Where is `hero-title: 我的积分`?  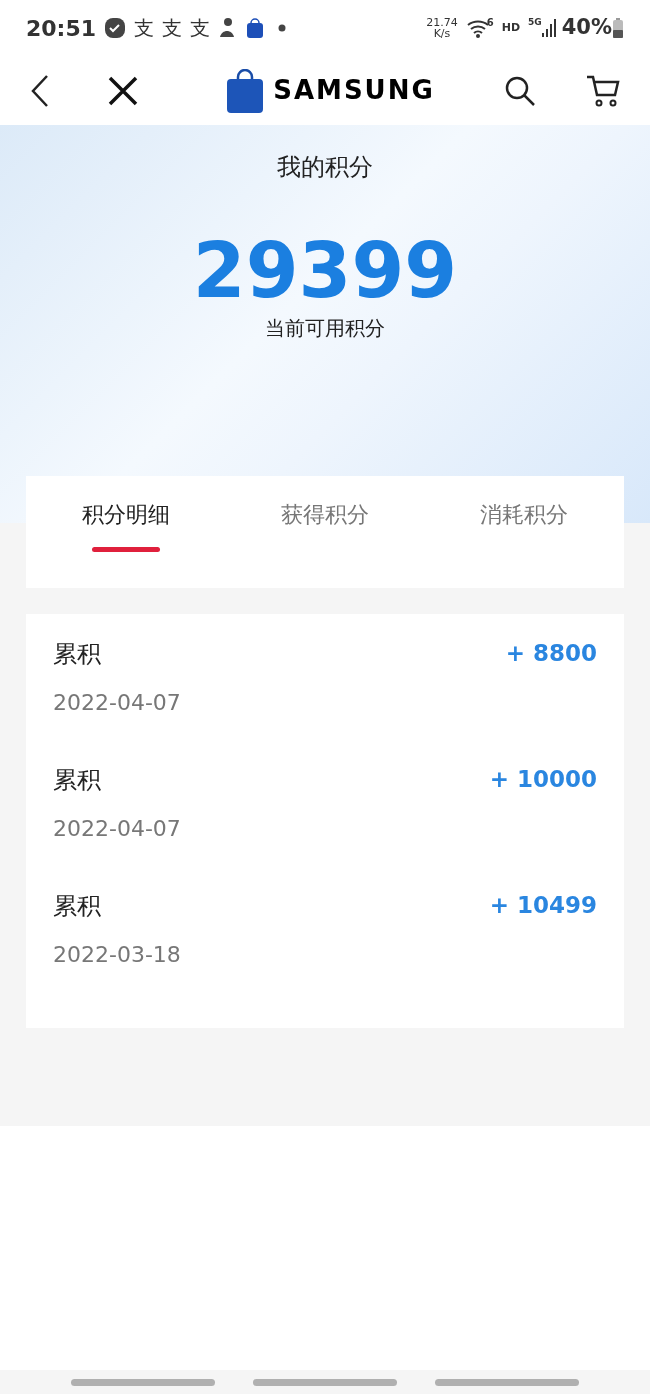 hero-title: 我的积分 is located at coordinates (325, 167).